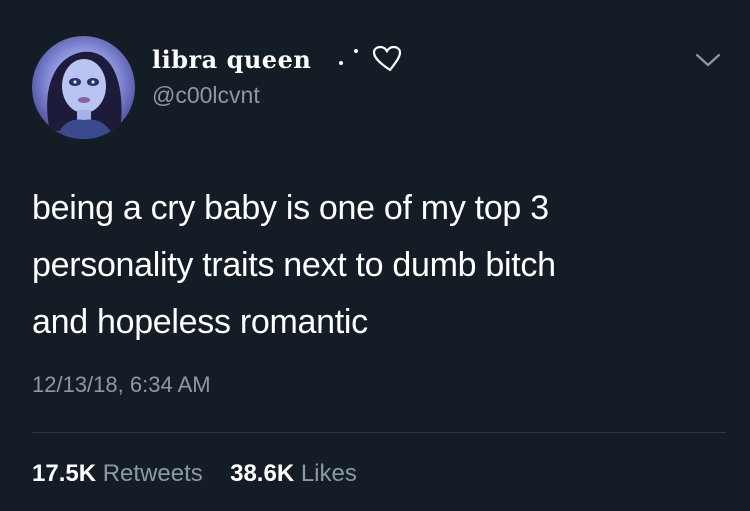 This screenshot has height=511, width=750. Describe the element at coordinates (121, 385) in the screenshot. I see `tweet-timestamp: 12/13/18, 6:34 AM` at that location.